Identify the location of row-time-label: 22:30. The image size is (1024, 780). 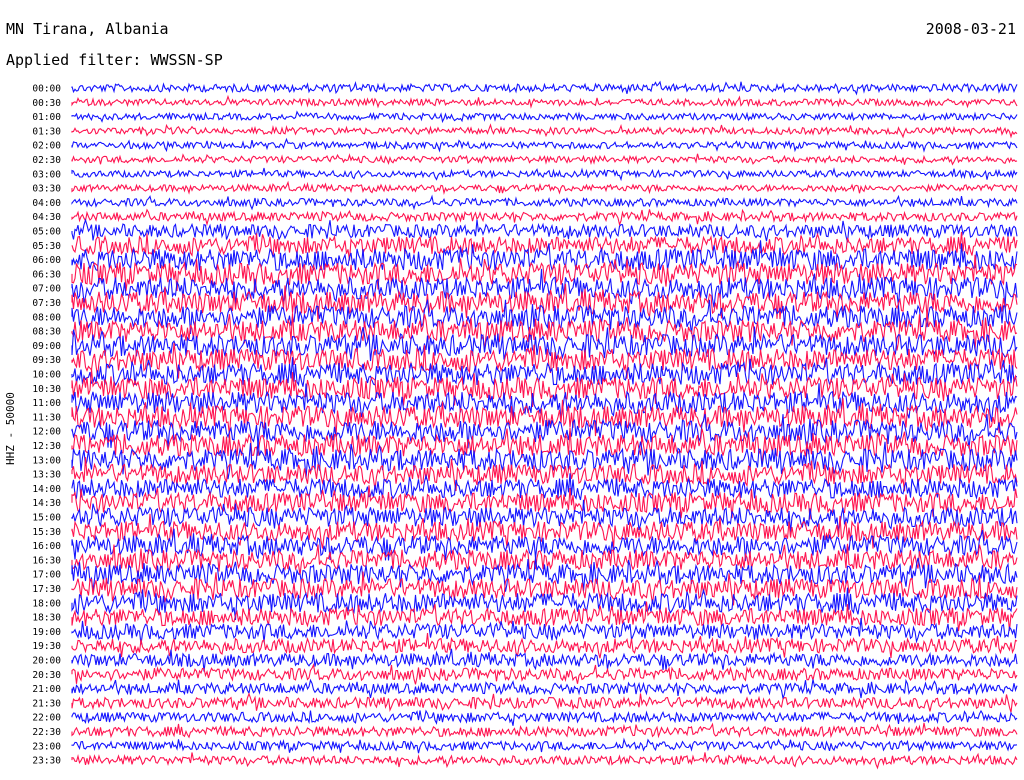
(46, 732).